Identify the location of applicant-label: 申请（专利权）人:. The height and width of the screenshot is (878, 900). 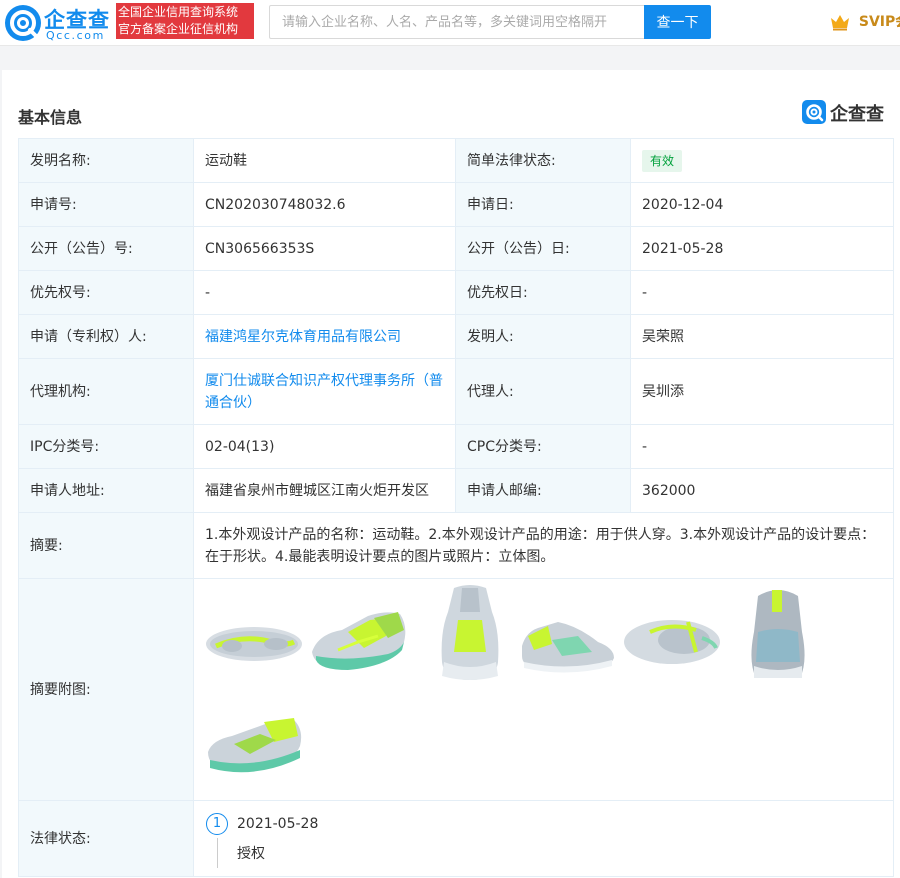
(106, 336).